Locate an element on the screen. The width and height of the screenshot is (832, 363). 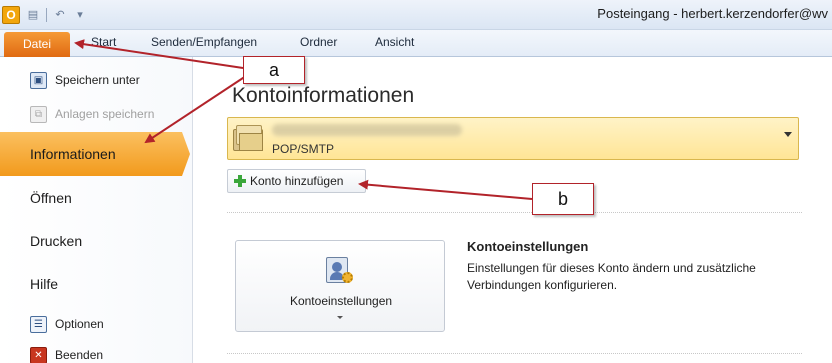
account-settings-button-label: Kontoeinstellungen is located at coordinates (341, 301).